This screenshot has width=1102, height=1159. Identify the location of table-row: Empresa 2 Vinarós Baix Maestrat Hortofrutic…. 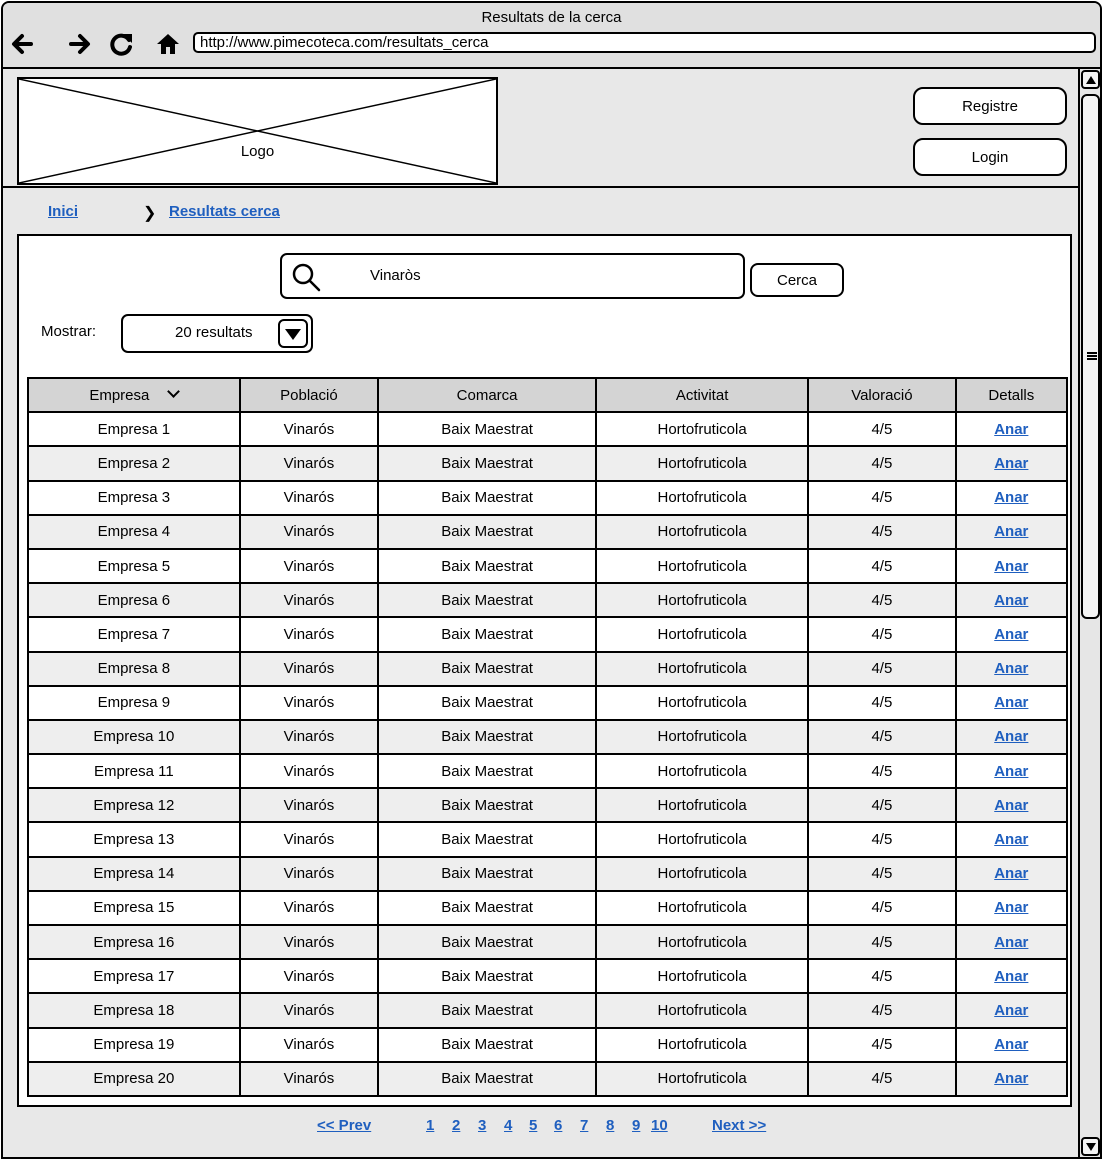
(548, 463).